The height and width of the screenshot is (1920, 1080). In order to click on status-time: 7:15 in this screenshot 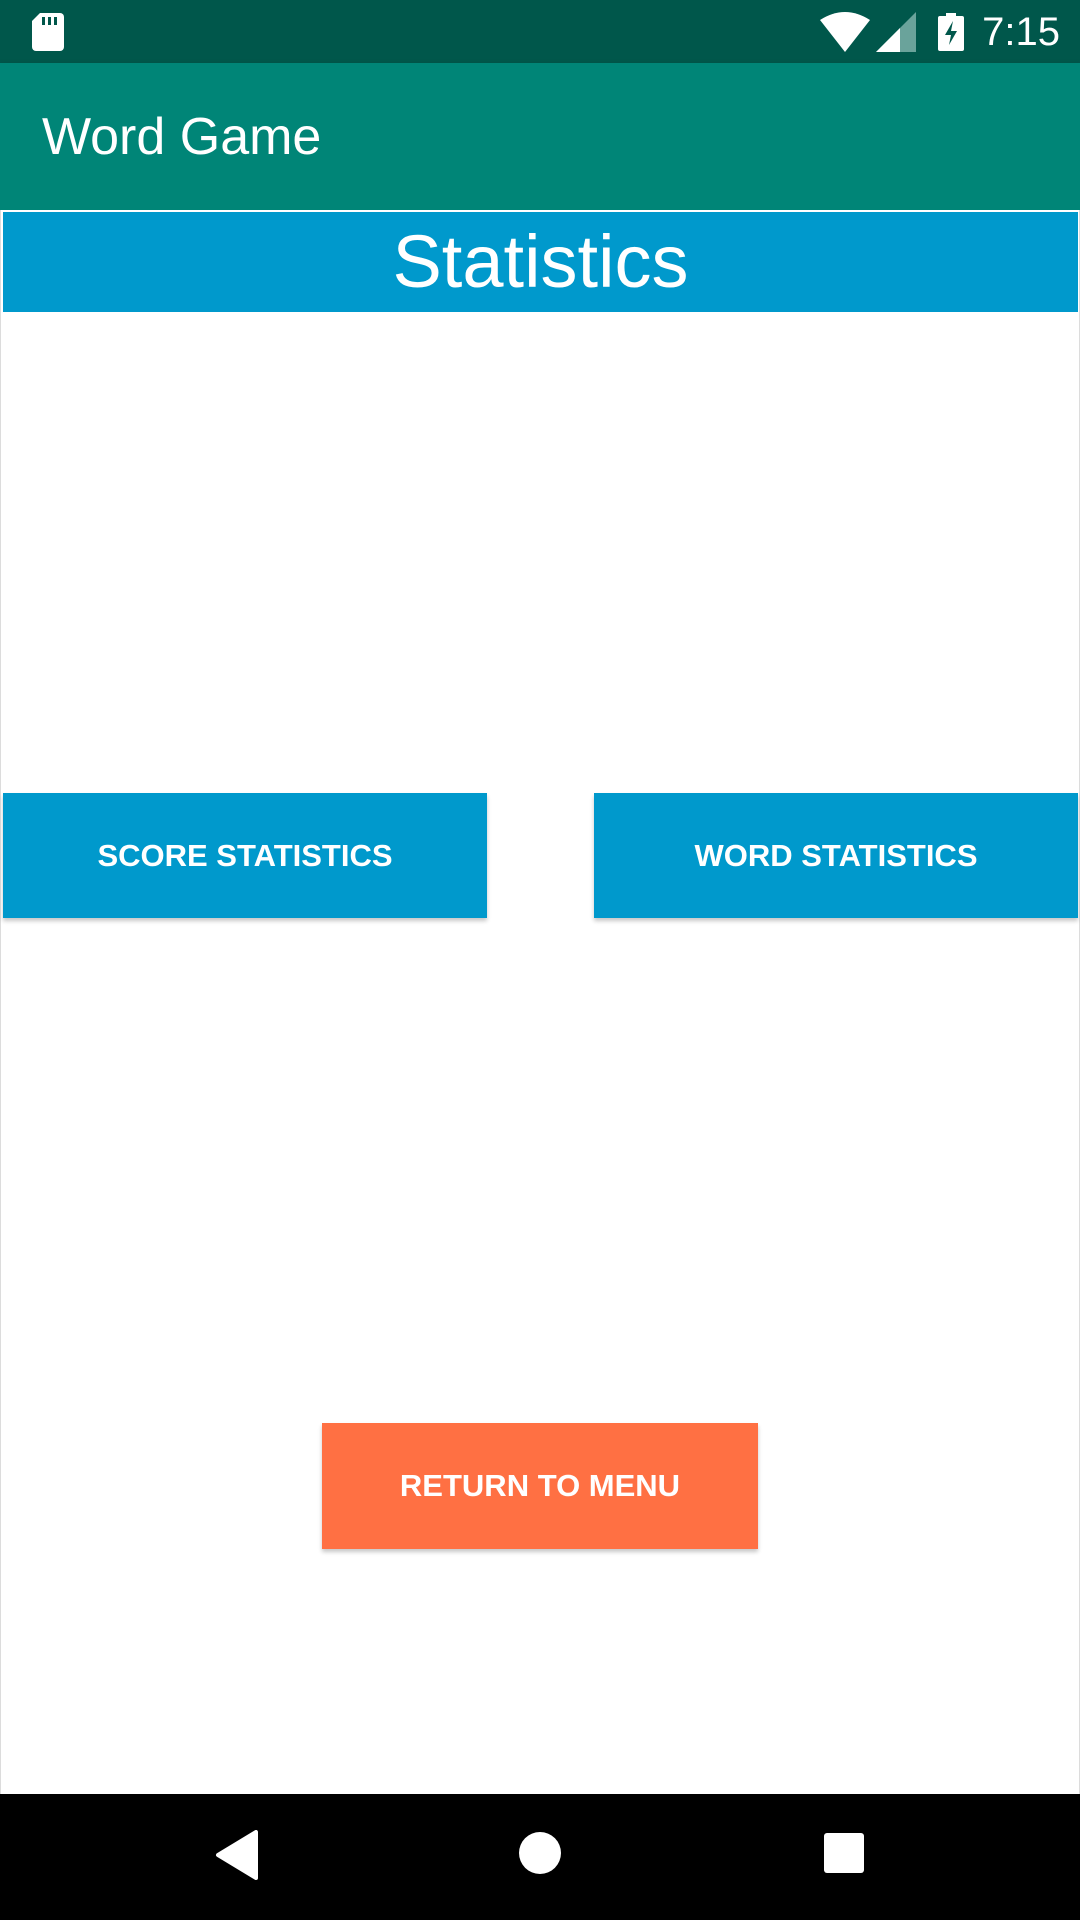, I will do `click(1021, 32)`.